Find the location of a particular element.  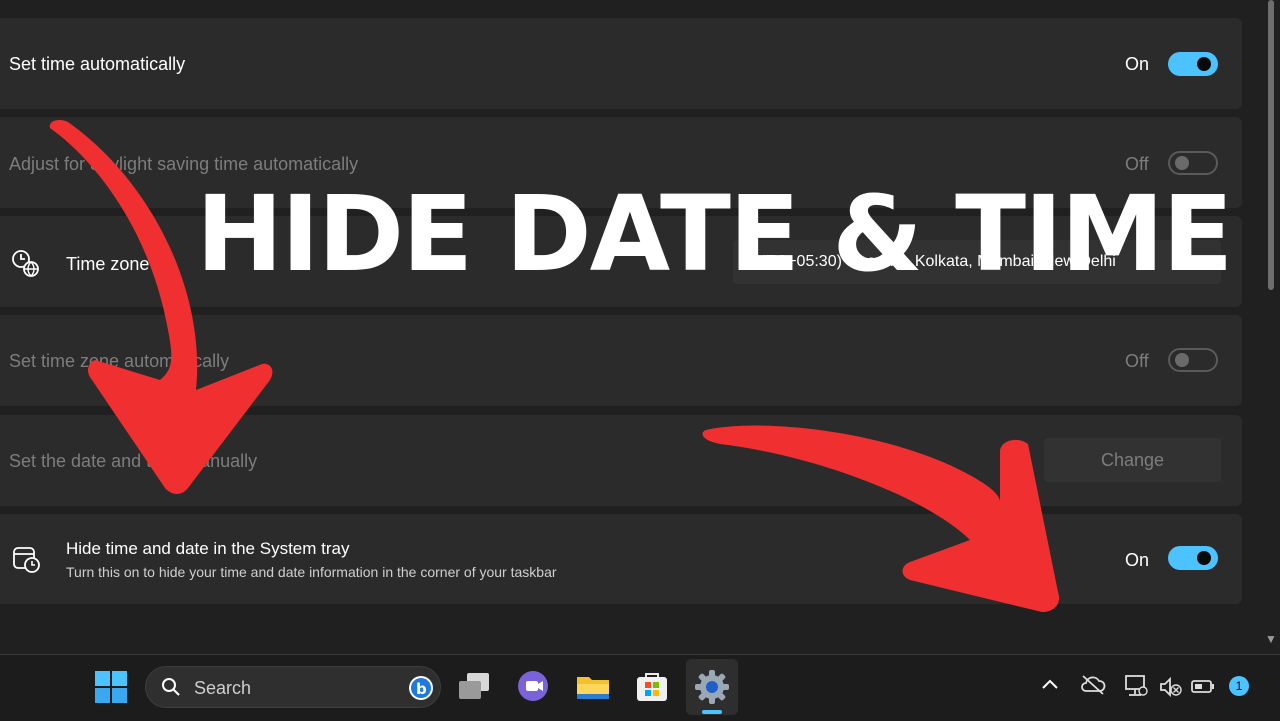

network-icon is located at coordinates (1136, 688).